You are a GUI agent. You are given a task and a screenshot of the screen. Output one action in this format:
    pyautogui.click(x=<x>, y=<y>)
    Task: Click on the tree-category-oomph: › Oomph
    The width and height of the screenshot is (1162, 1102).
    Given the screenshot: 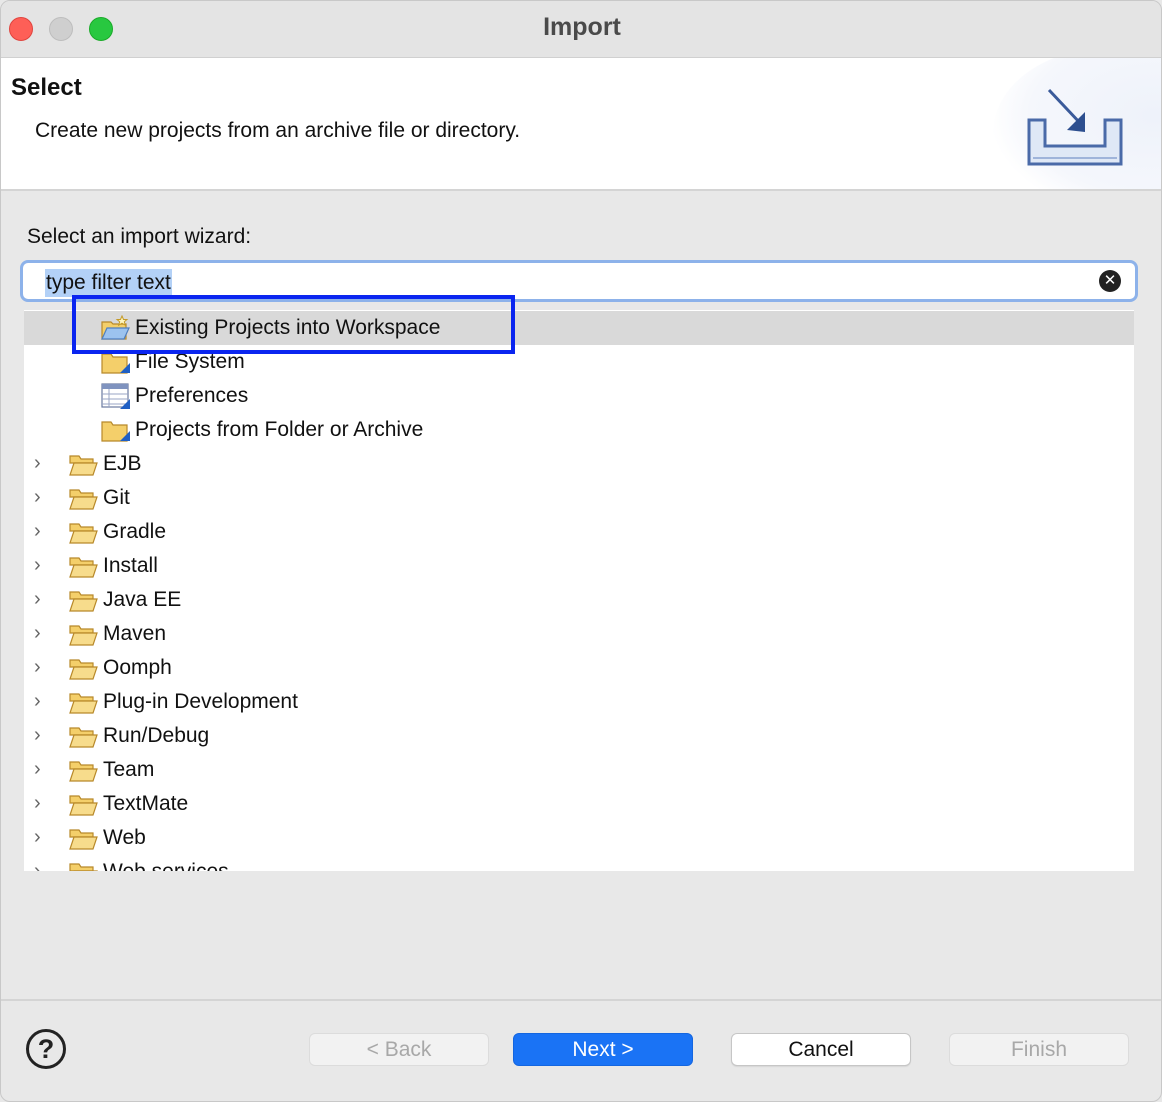 What is the action you would take?
    pyautogui.click(x=579, y=668)
    